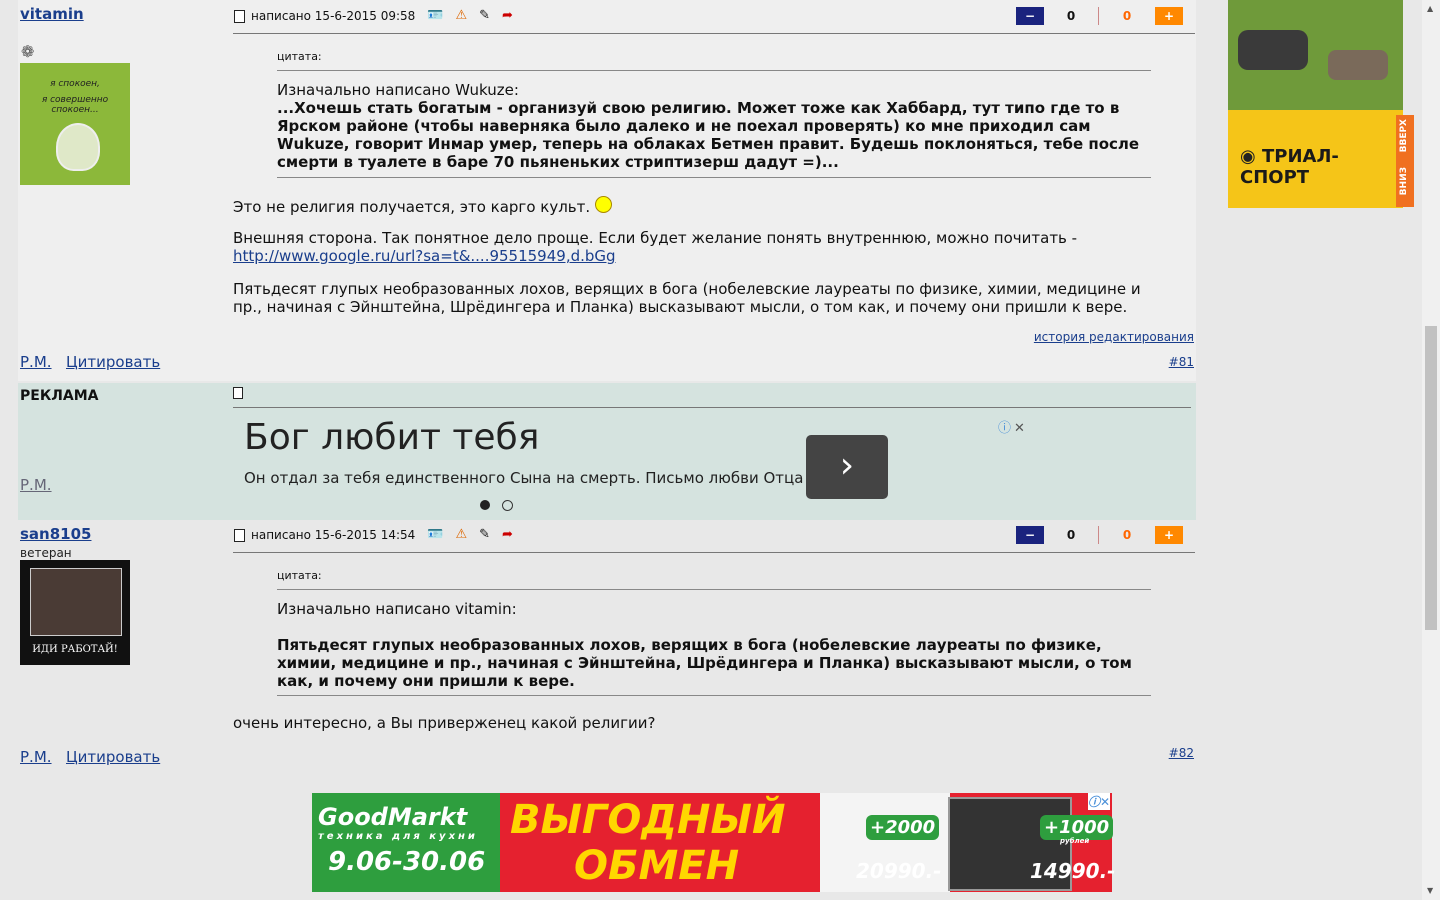  What do you see at coordinates (1075, 841) in the screenshot?
I see `banner-currency: рублей` at bounding box center [1075, 841].